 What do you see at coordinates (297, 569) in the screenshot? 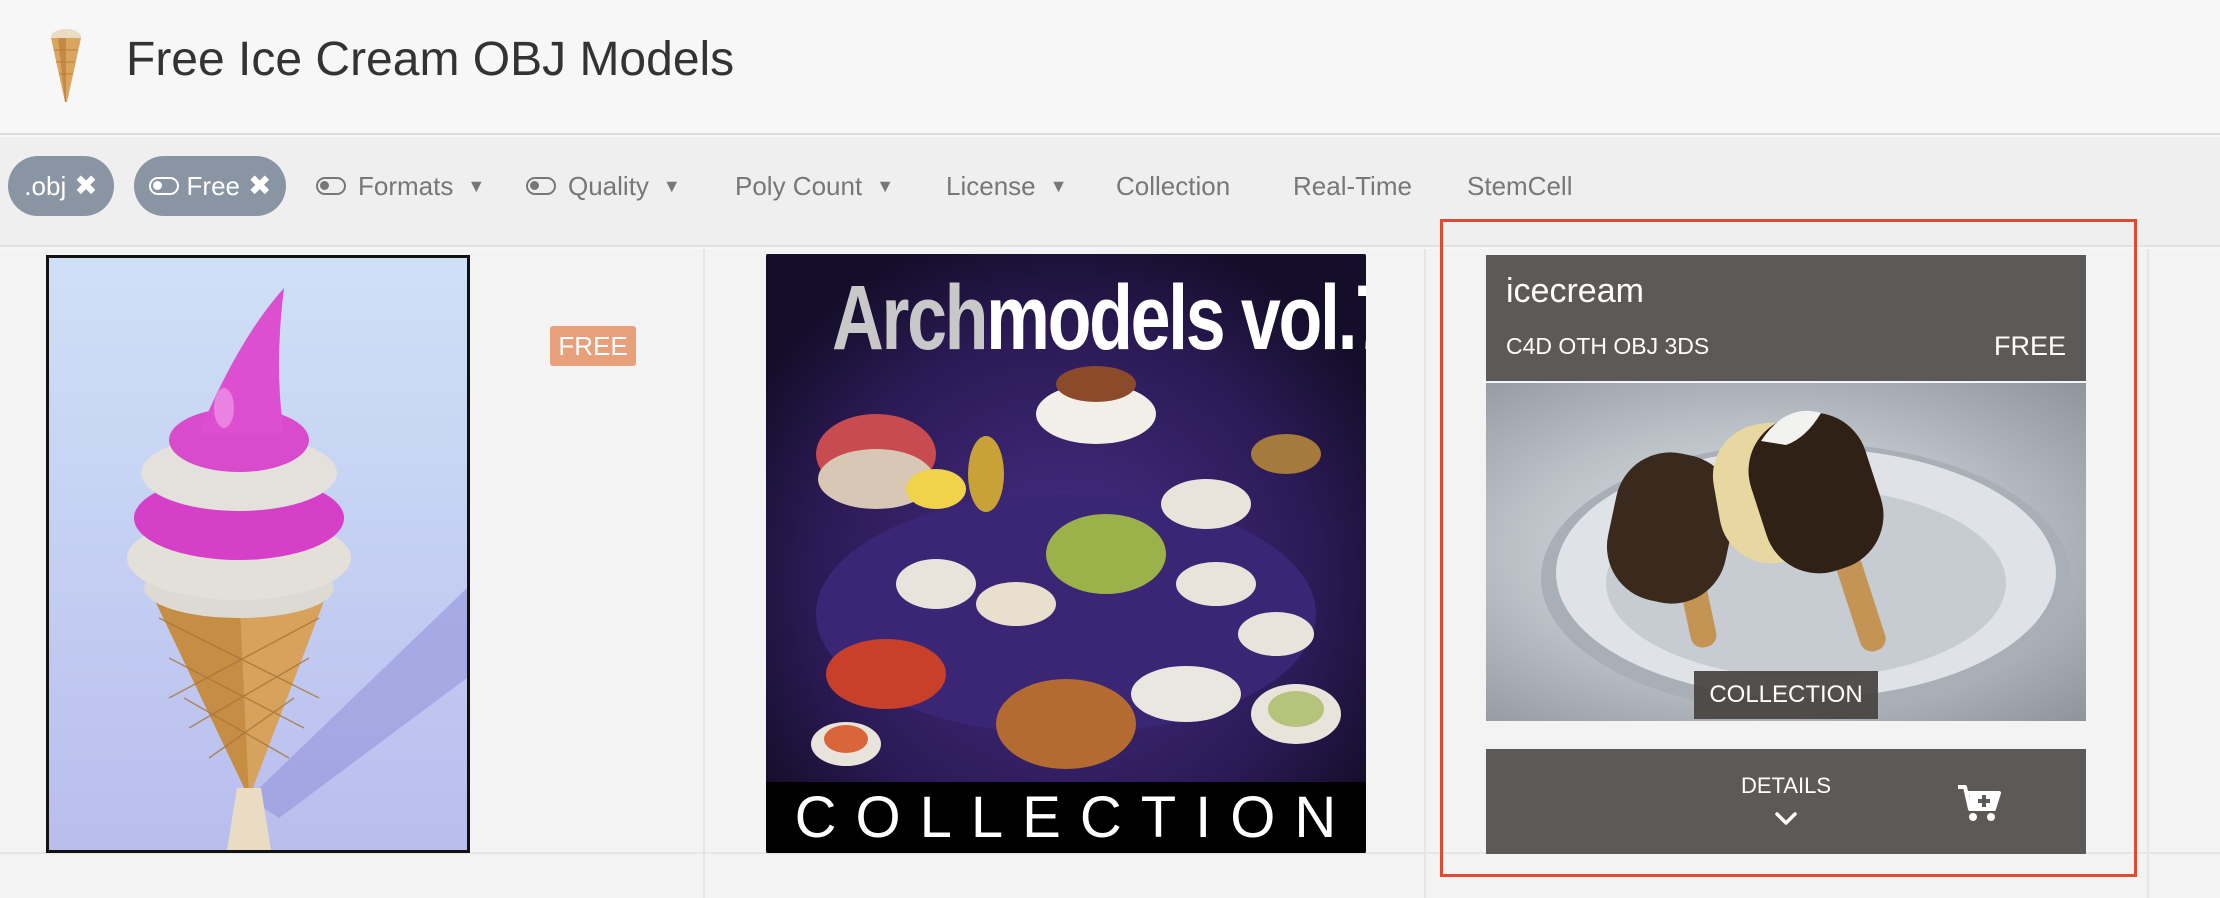
I see `ice-cream-cone-render` at bounding box center [297, 569].